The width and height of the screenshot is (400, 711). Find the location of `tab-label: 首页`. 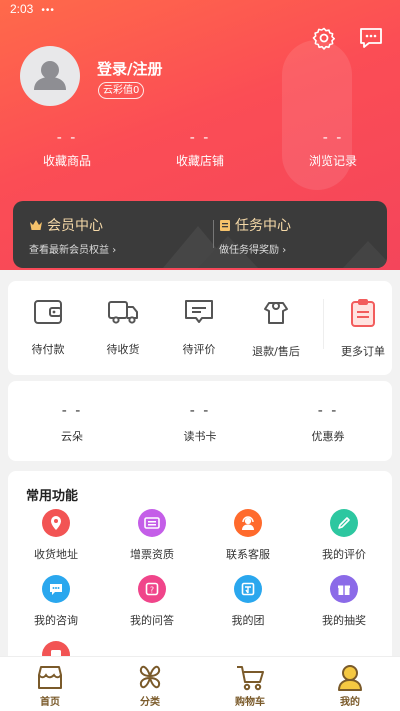

tab-label: 首页 is located at coordinates (50, 702).